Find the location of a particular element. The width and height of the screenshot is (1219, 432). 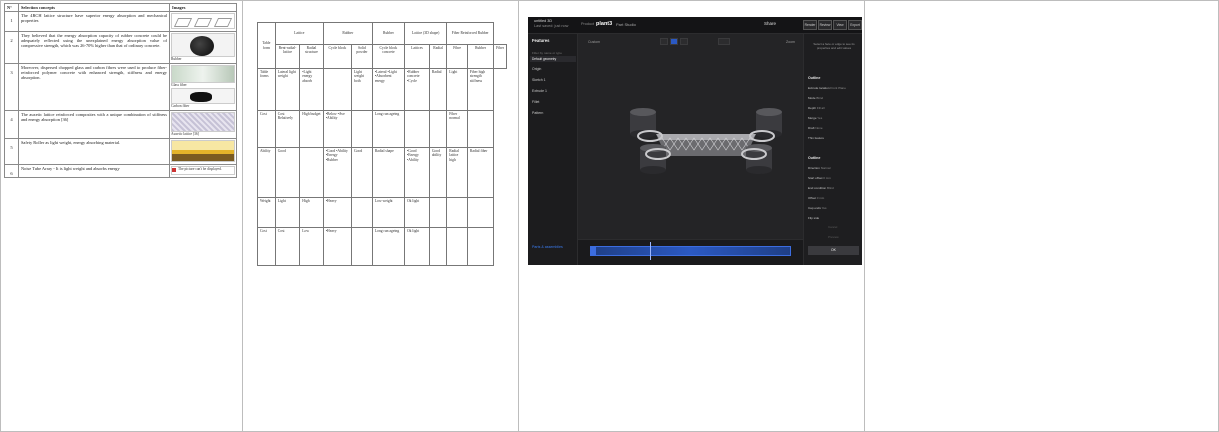

sub-header: Cycle block is located at coordinates (337, 56).